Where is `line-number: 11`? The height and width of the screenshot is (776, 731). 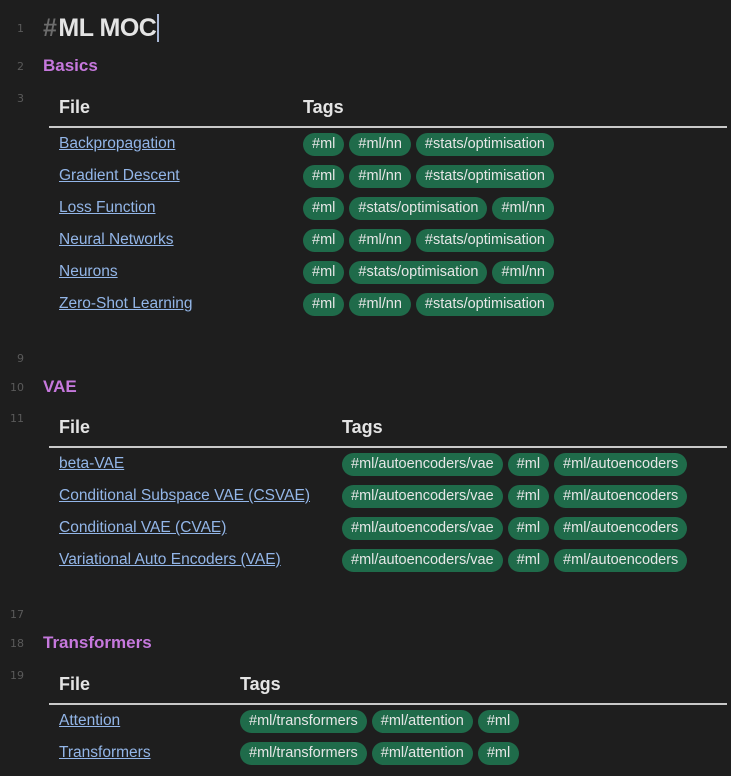 line-number: 11 is located at coordinates (17, 418).